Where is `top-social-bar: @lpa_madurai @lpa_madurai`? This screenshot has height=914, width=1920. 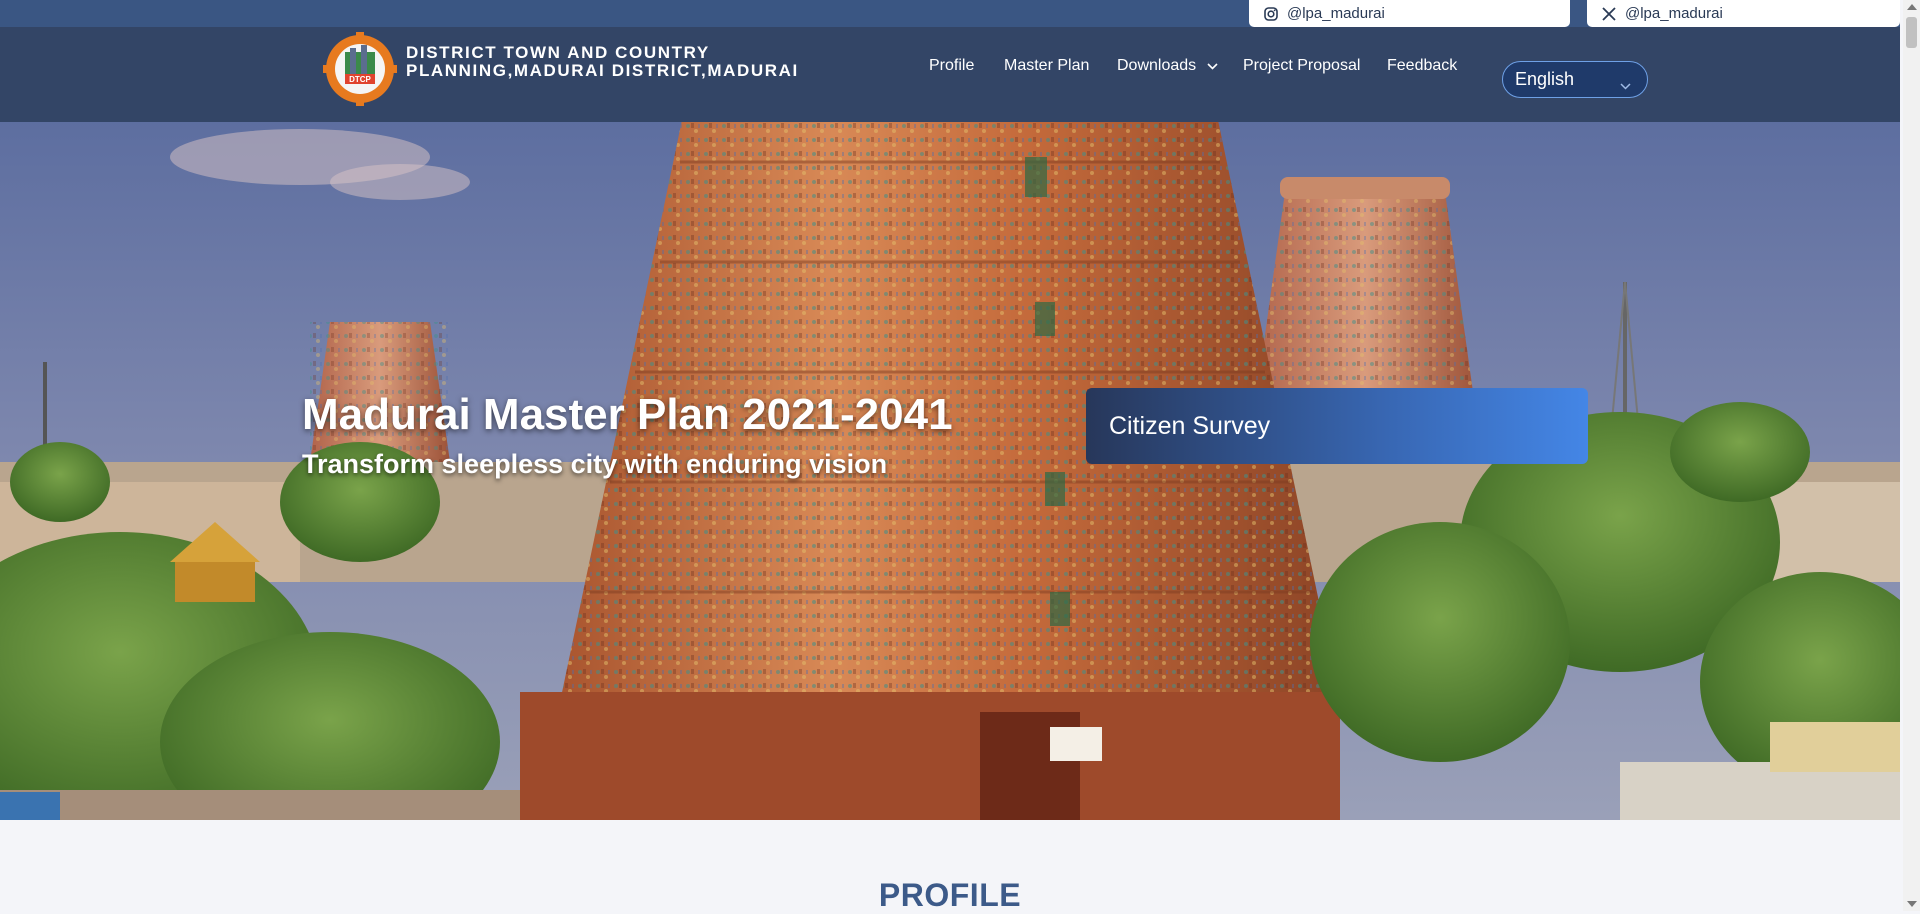 top-social-bar: @lpa_madurai @lpa_madurai is located at coordinates (950, 13).